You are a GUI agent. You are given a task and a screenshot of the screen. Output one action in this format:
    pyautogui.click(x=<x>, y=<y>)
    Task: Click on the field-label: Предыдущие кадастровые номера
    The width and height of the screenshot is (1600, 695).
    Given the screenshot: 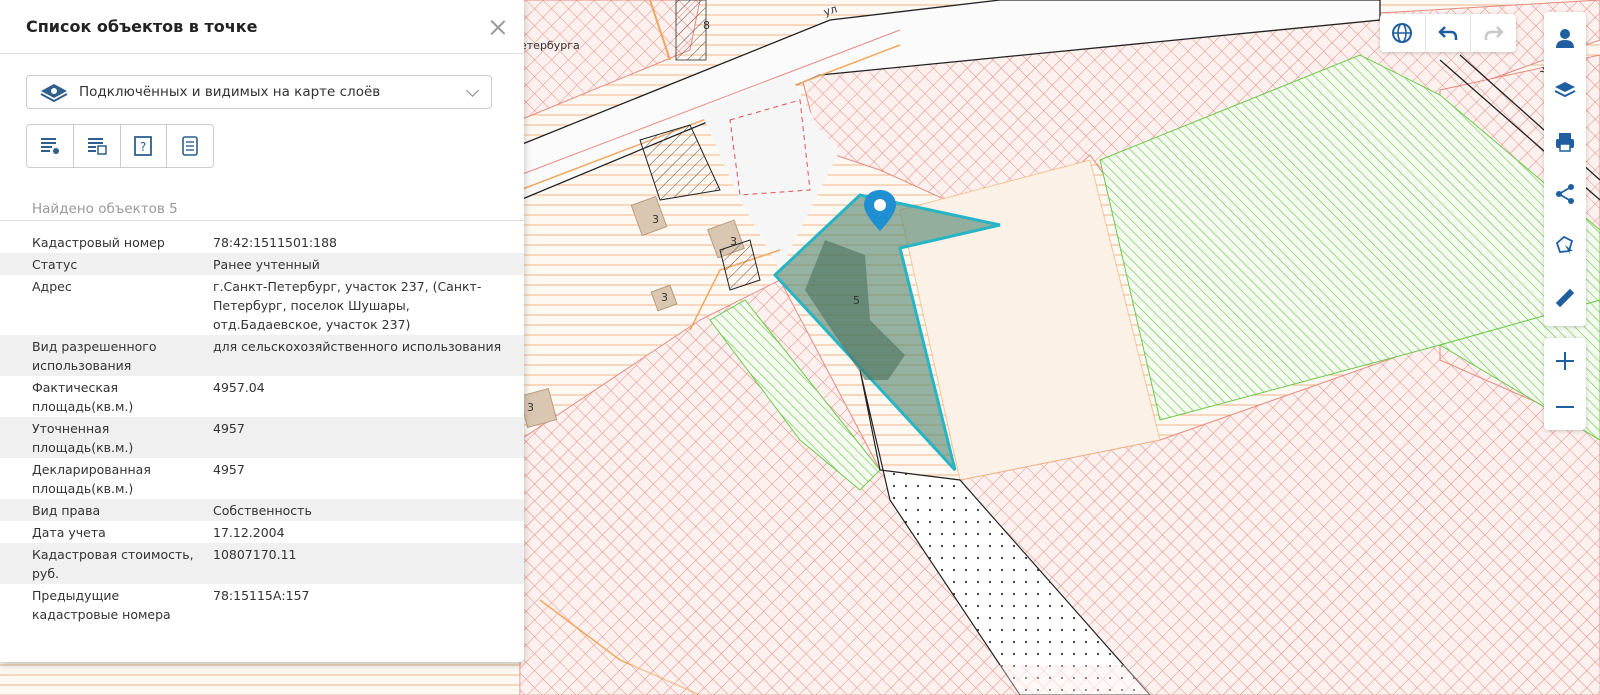 What is the action you would take?
    pyautogui.click(x=101, y=605)
    